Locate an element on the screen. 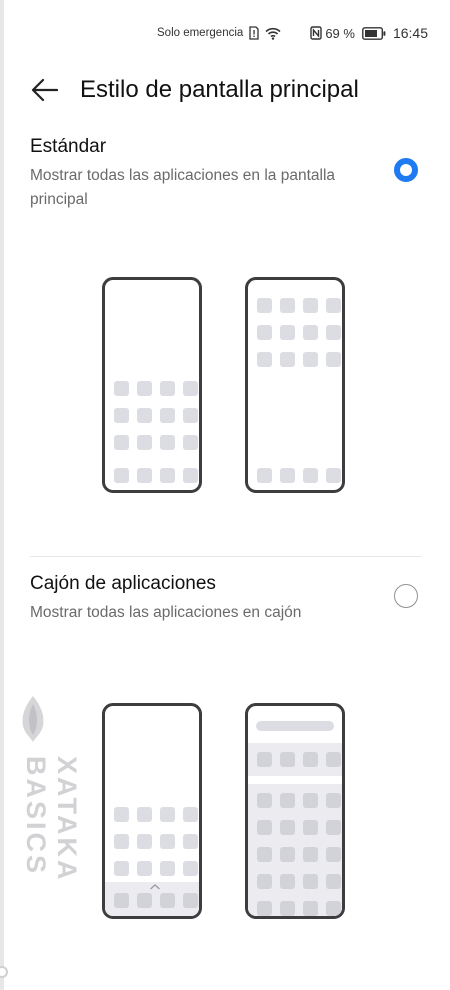  radio-app-drawer is located at coordinates (406, 596).